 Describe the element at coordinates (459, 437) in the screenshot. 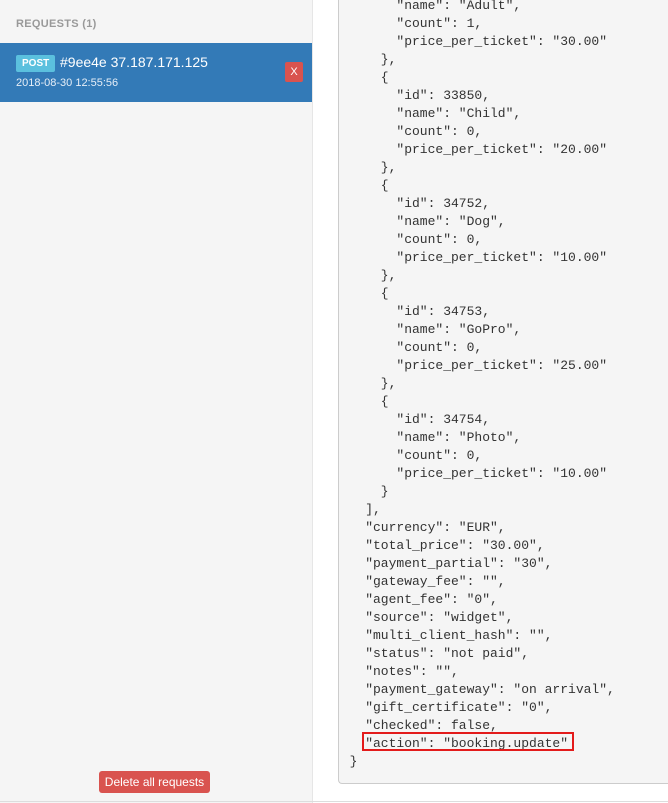

I see `json-line: "name": "Photo",` at that location.